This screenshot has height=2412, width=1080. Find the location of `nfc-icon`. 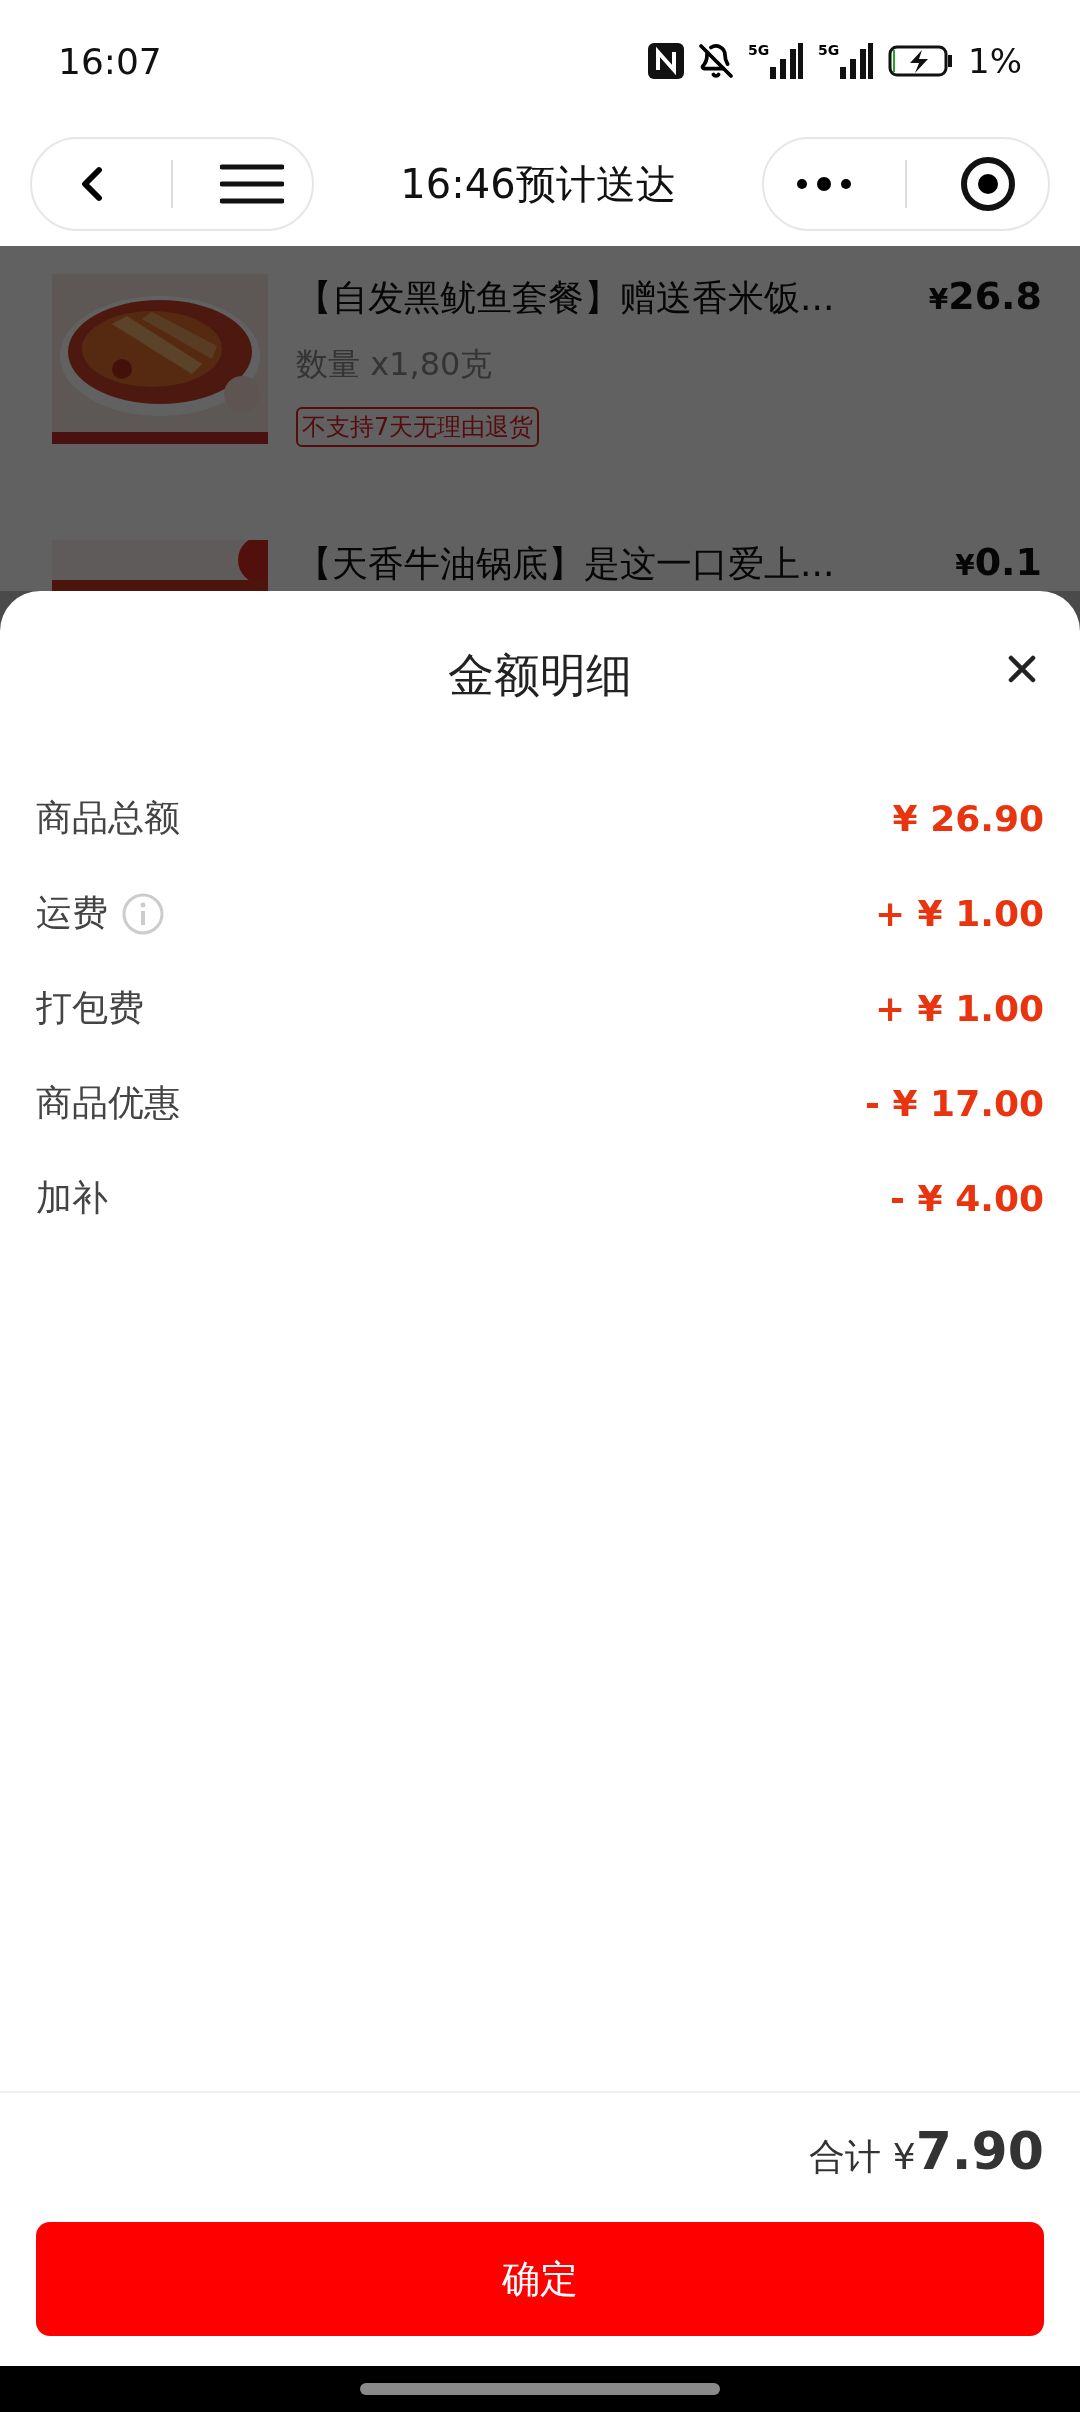

nfc-icon is located at coordinates (666, 61).